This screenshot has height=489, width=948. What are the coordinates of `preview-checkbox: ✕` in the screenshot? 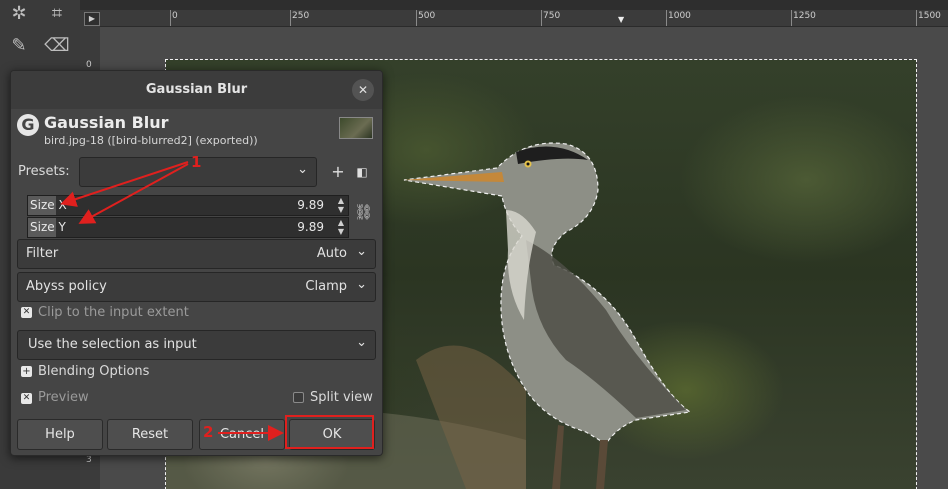 It's located at (26, 398).